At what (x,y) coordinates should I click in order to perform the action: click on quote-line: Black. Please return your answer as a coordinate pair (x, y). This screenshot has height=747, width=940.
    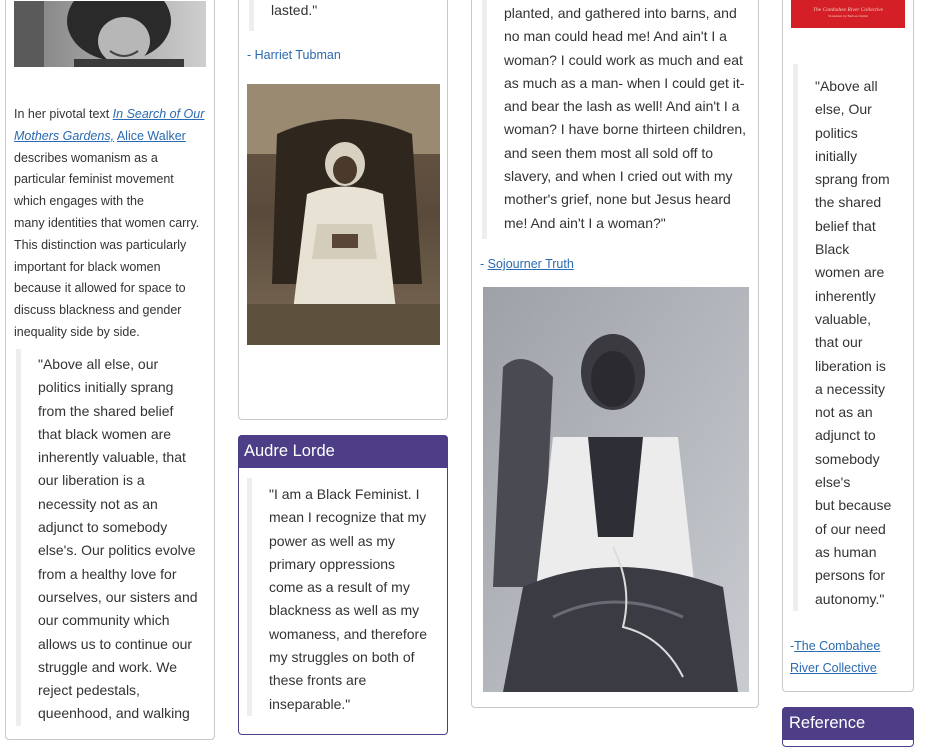
    Looking at the image, I should click on (832, 249).